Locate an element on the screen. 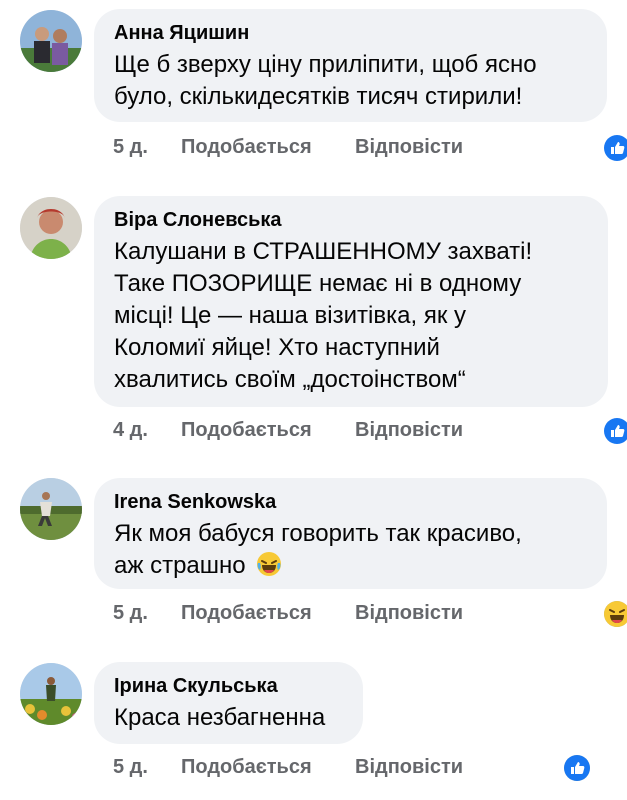 The image size is (627, 800). comment-author: Анна Яцишин is located at coordinates (350, 33).